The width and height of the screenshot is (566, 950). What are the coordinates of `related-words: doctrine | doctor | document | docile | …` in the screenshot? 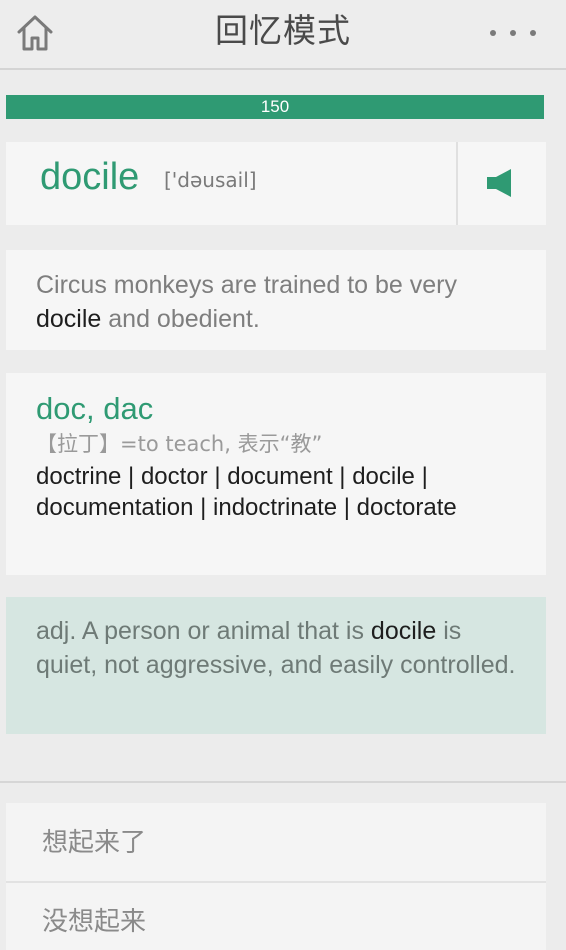 It's located at (246, 492).